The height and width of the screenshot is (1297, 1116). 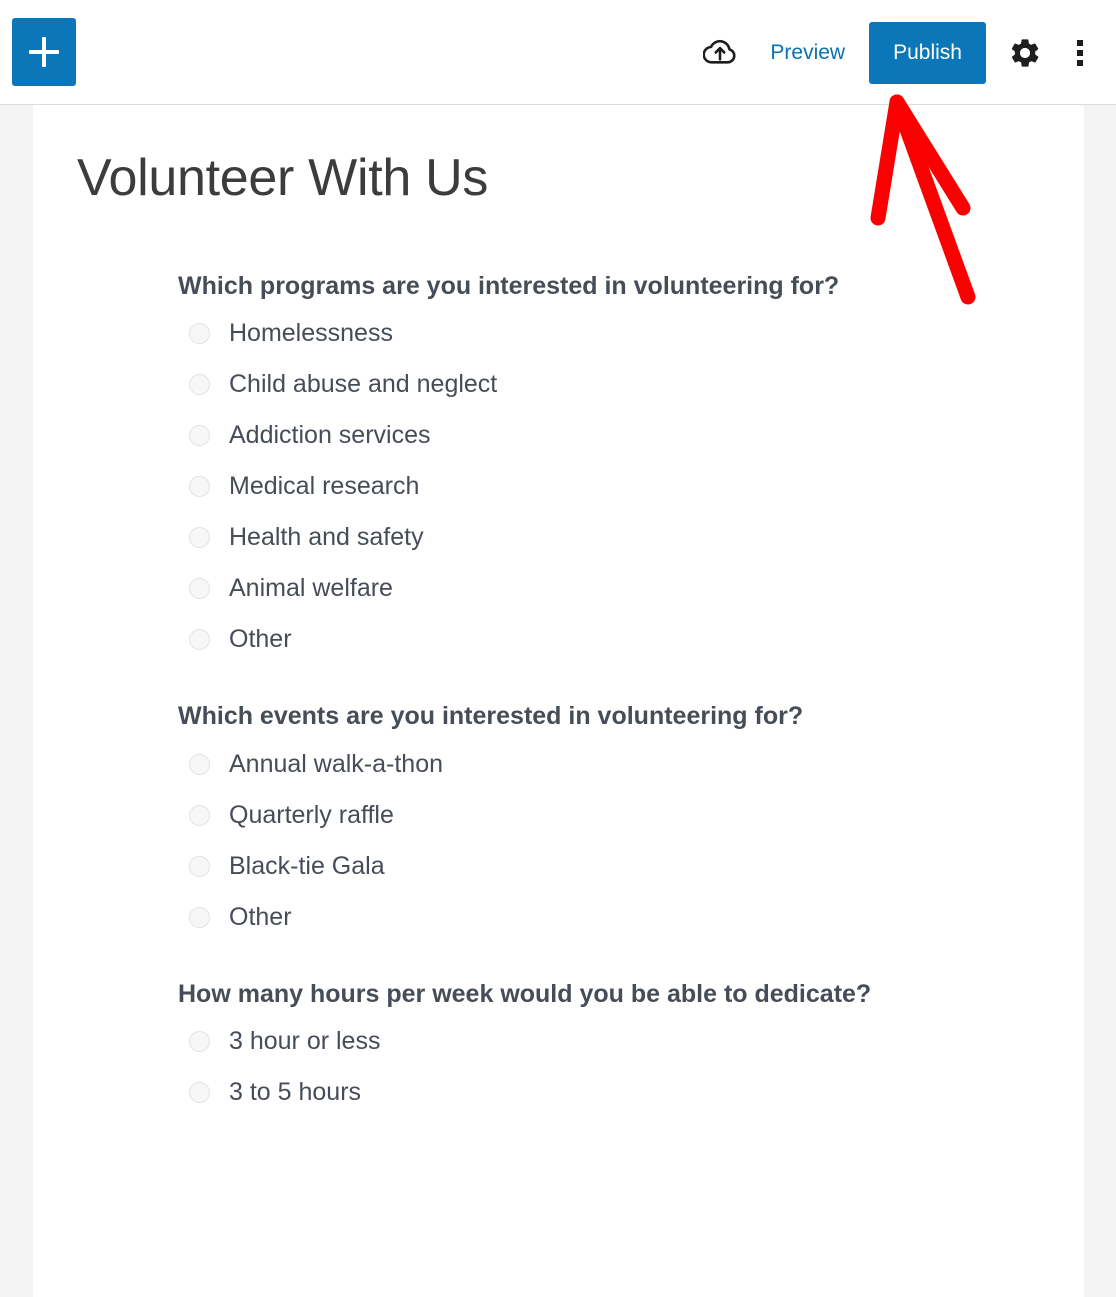 What do you see at coordinates (631, 815) in the screenshot?
I see `radio-option: Quarterly raffle` at bounding box center [631, 815].